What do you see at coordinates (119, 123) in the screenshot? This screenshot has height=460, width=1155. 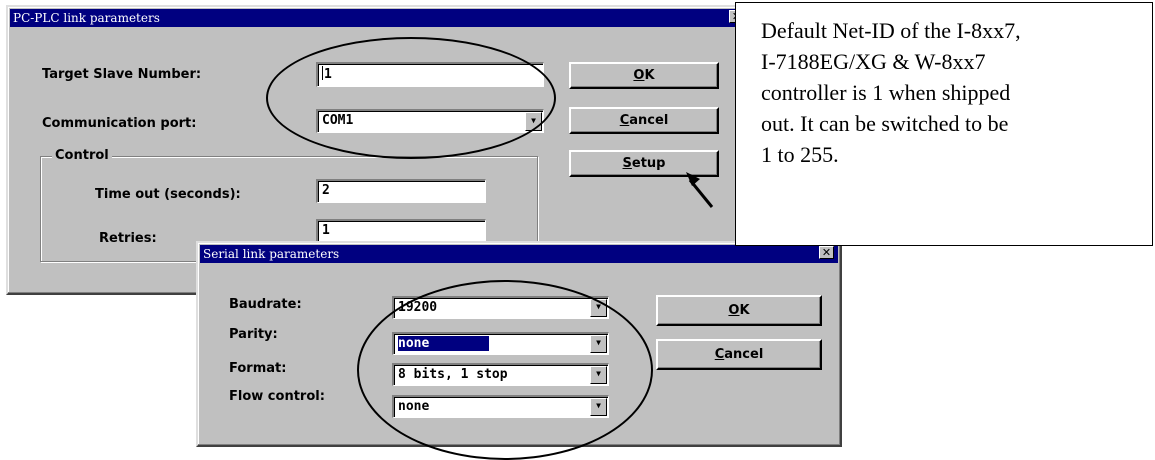 I see `communication-port-label: Communication port:` at bounding box center [119, 123].